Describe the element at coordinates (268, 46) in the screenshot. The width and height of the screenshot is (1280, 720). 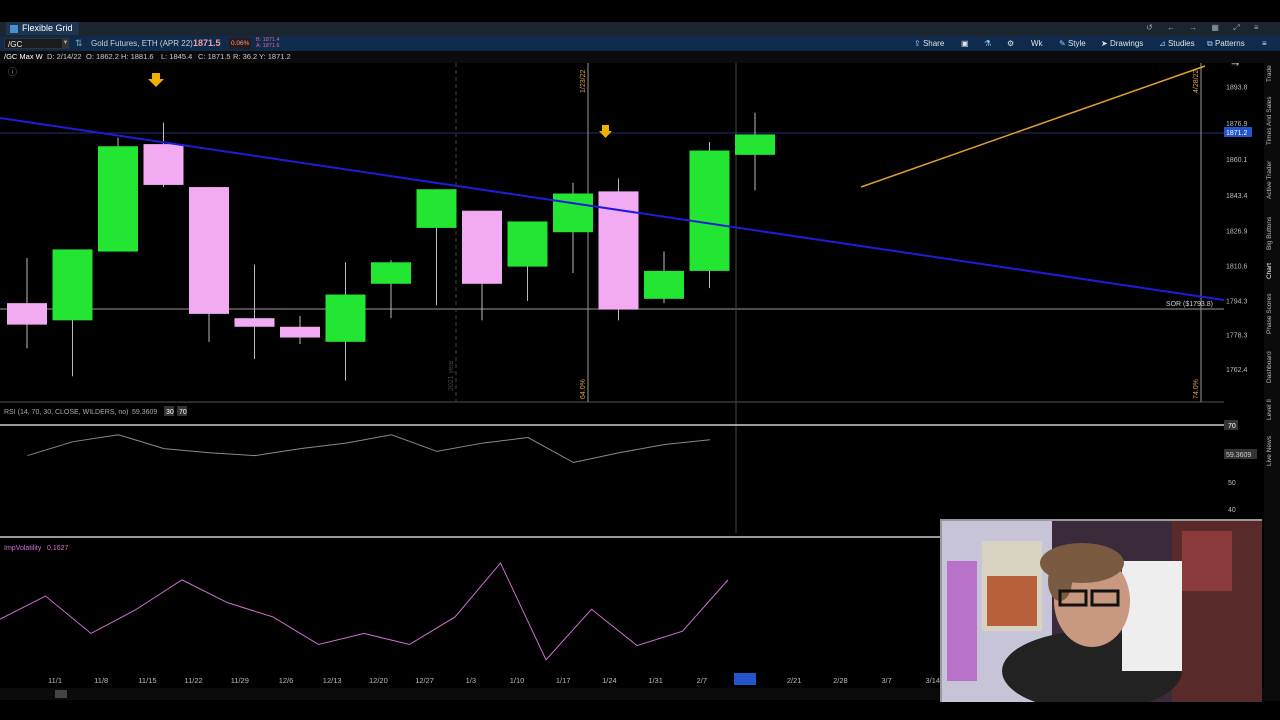
I see `ask-price: A: 1871.6` at that location.